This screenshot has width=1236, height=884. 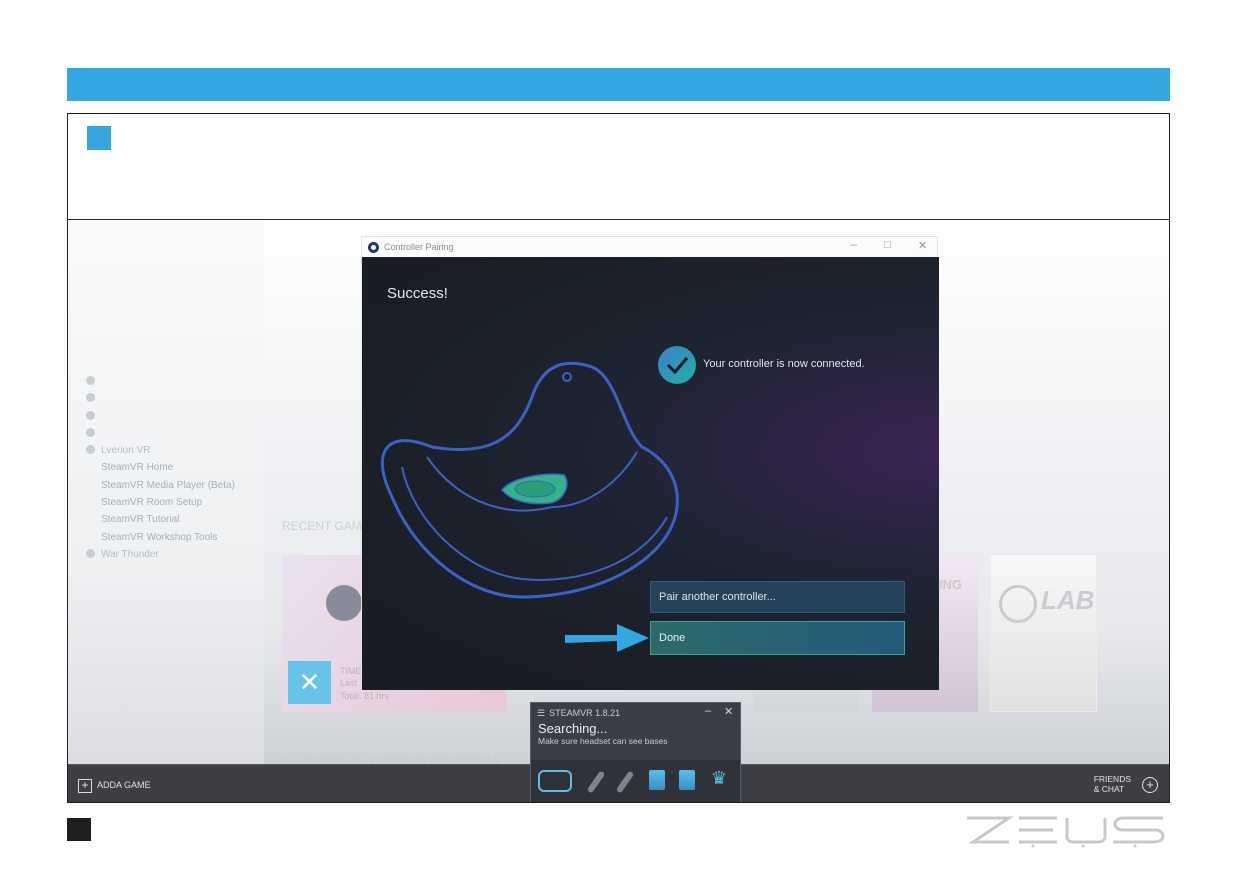 What do you see at coordinates (160, 554) in the screenshot?
I see `sidebar-item: War Thunder` at bounding box center [160, 554].